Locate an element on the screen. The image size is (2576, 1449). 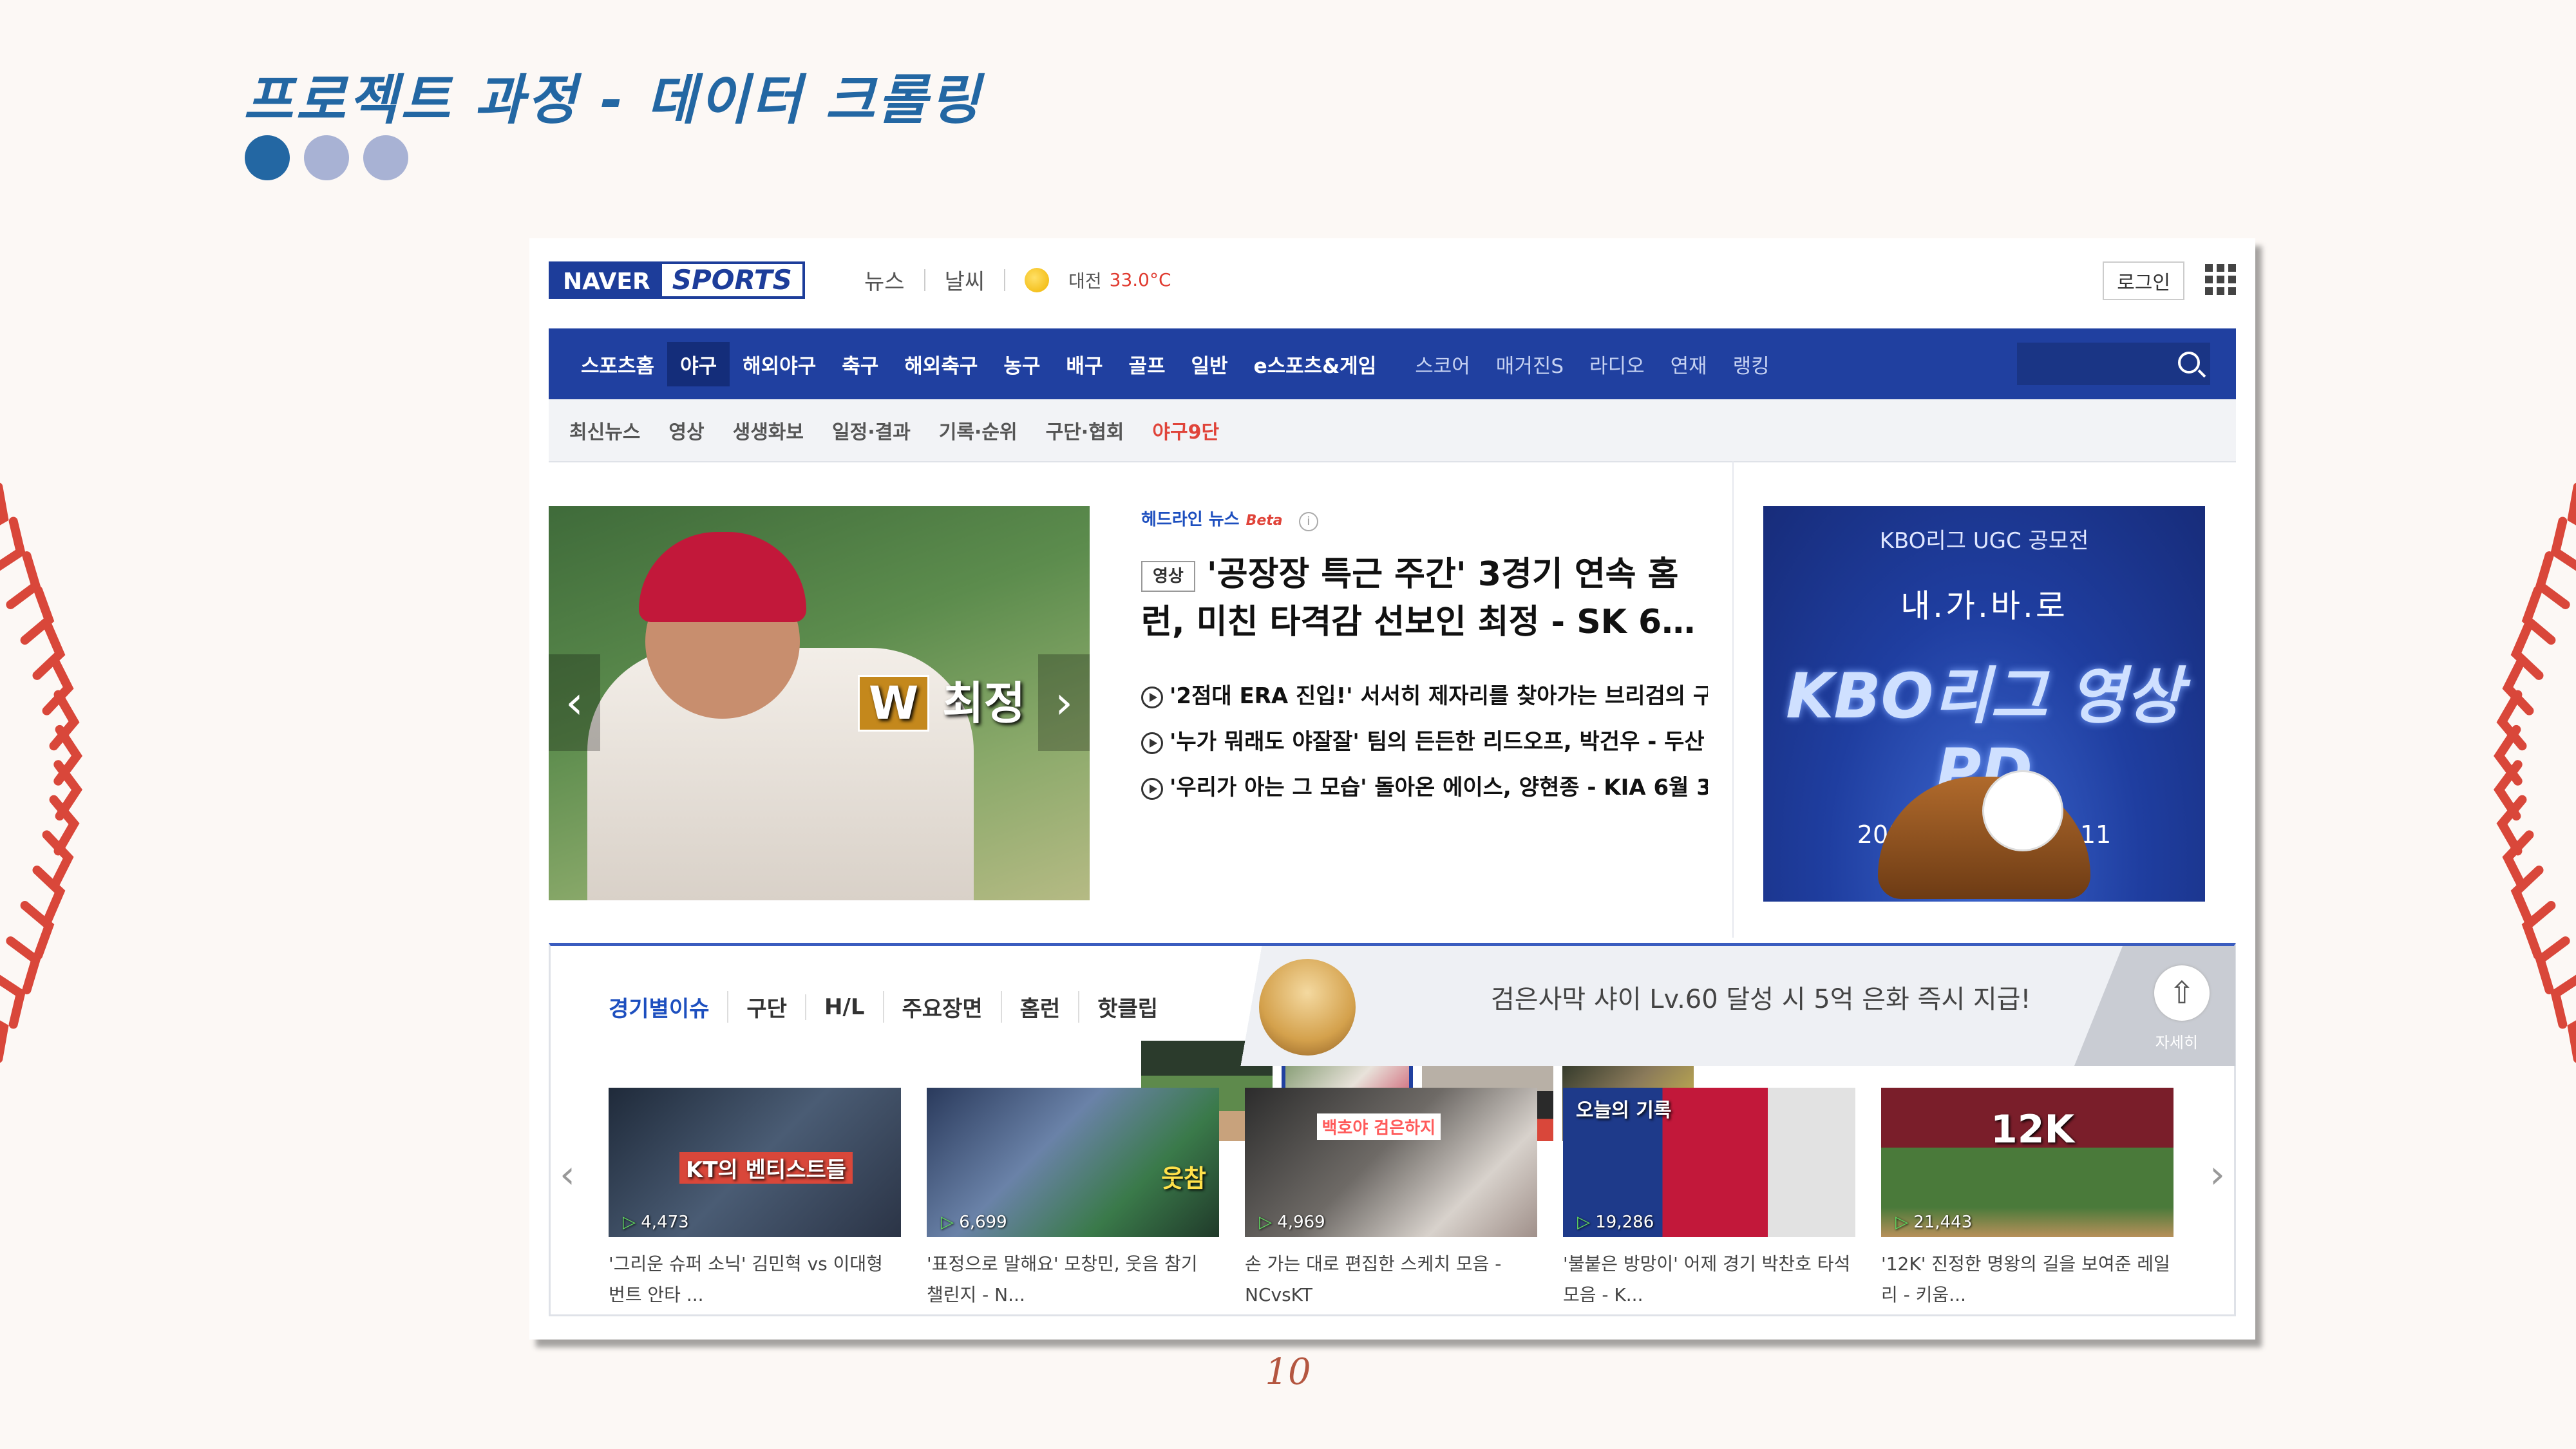
nav-golf: 골프 is located at coordinates (1146, 364).